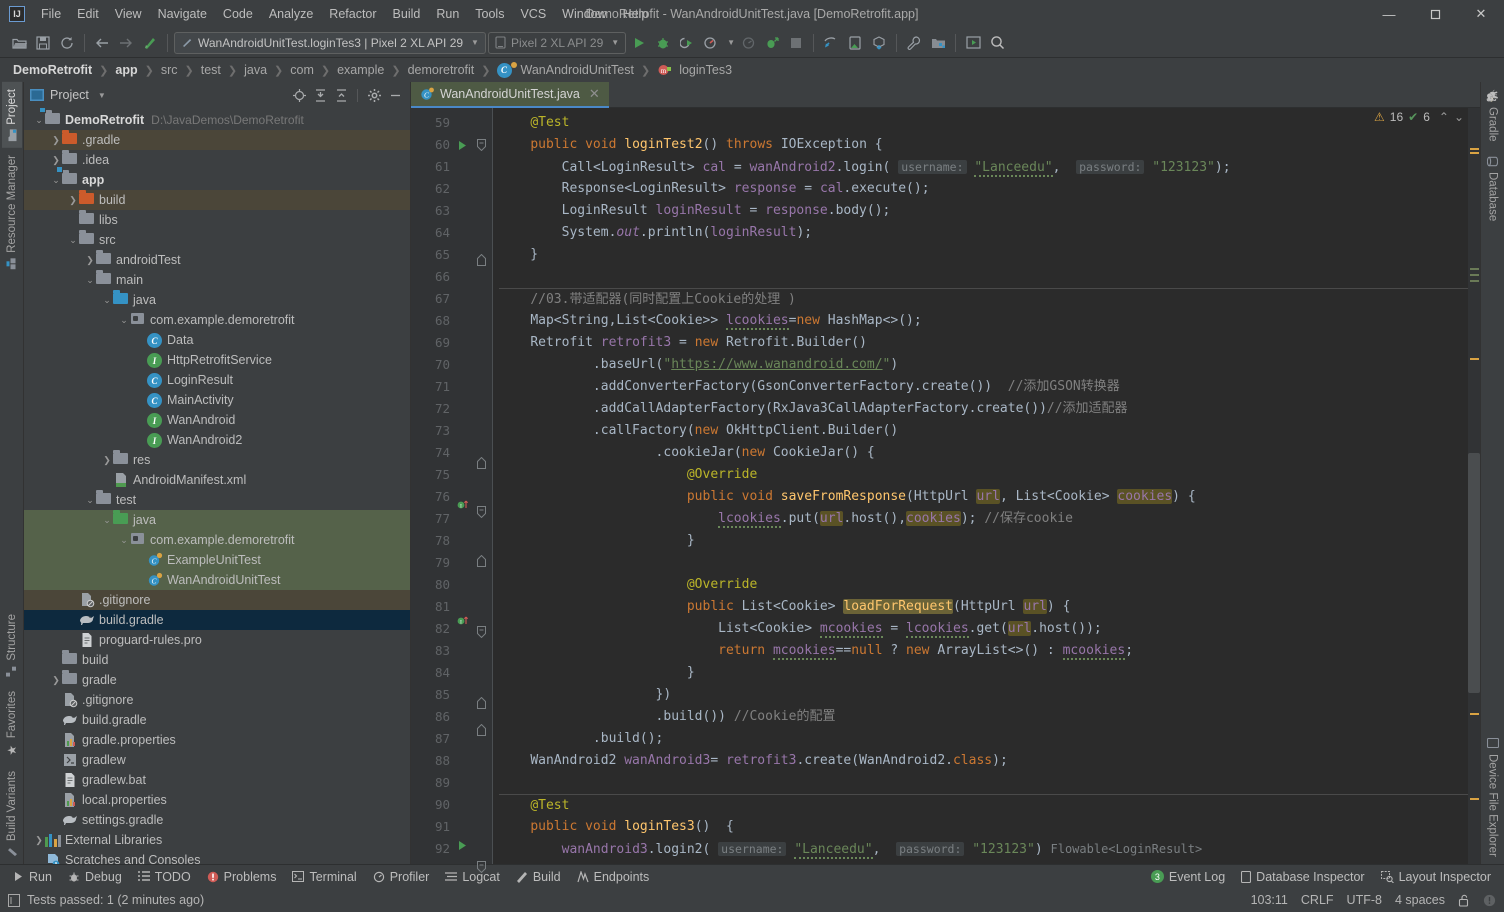 This screenshot has width=1504, height=912. What do you see at coordinates (467, 486) in the screenshot?
I see `run-gutter: II` at bounding box center [467, 486].